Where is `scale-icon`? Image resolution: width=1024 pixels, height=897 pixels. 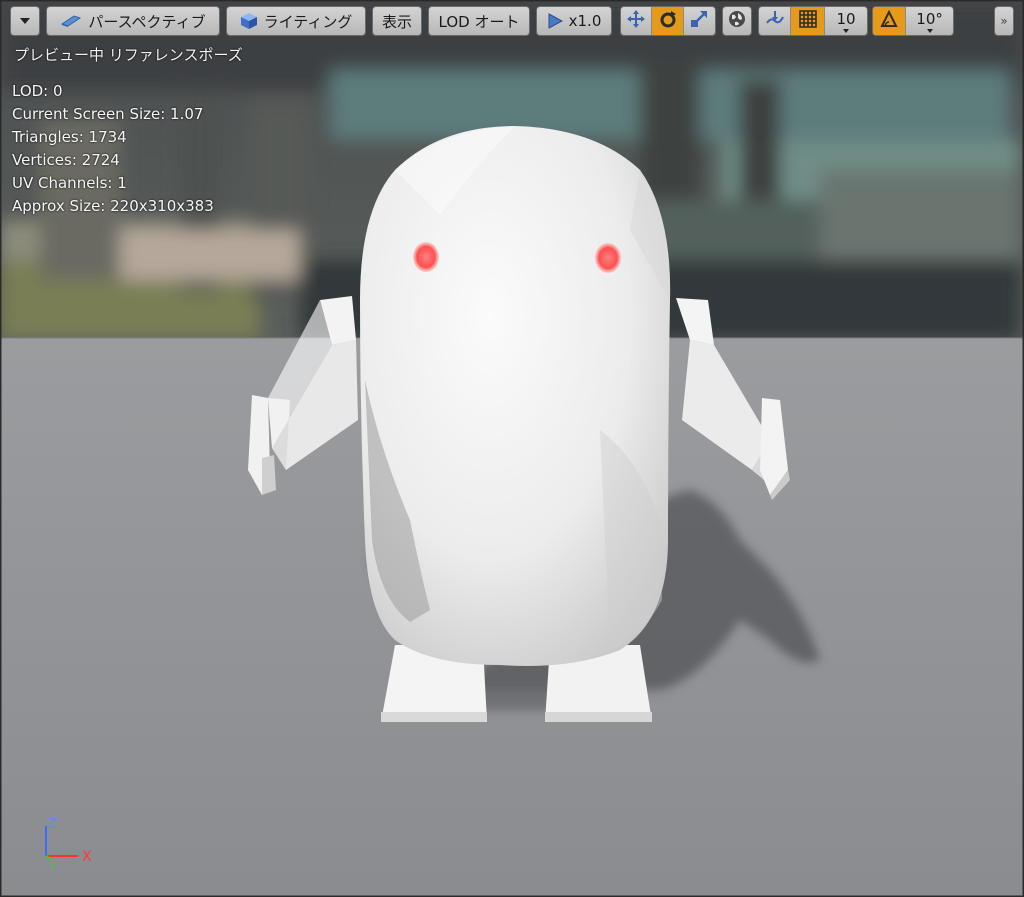 scale-icon is located at coordinates (699, 21).